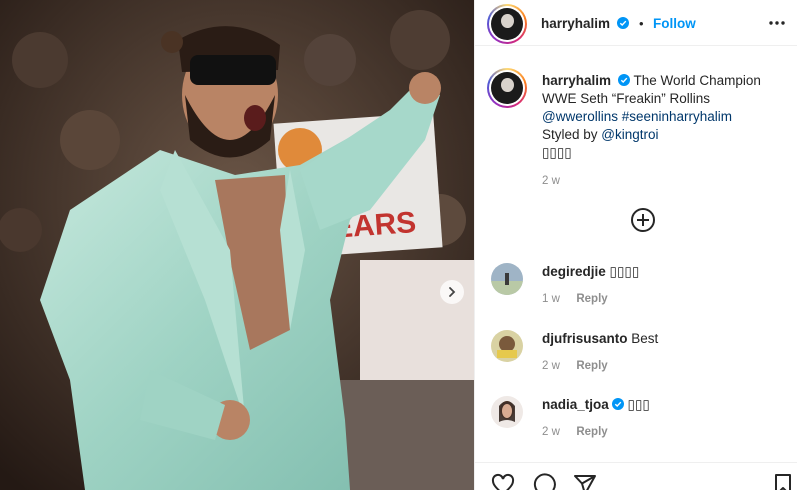 The width and height of the screenshot is (797, 490). I want to click on comment-icon, so click(545, 481).